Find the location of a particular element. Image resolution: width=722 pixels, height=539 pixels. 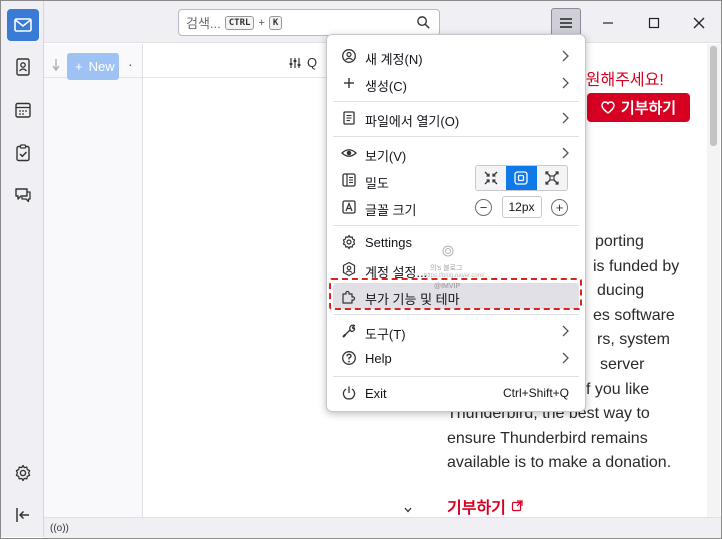

chat-icon is located at coordinates (23, 195).